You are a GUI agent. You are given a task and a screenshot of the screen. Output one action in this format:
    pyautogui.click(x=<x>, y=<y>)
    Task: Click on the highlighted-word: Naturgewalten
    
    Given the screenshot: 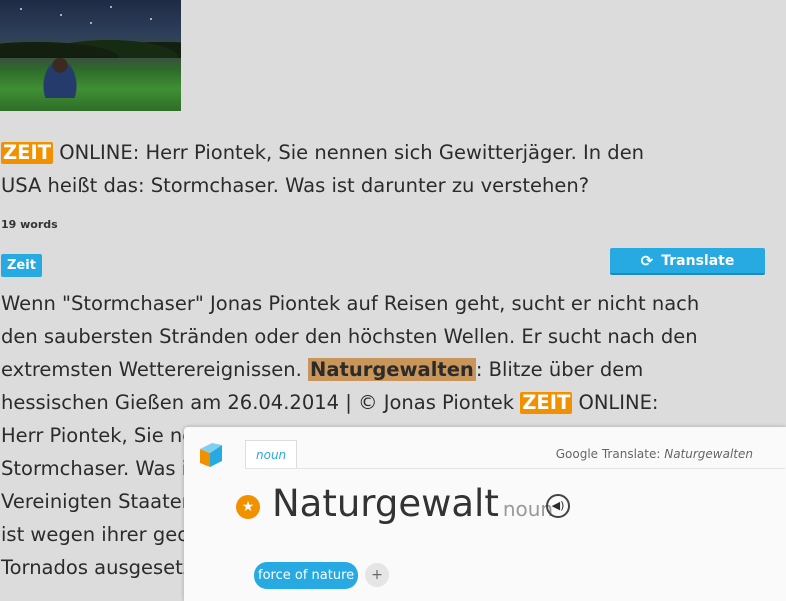 What is the action you would take?
    pyautogui.click(x=392, y=369)
    